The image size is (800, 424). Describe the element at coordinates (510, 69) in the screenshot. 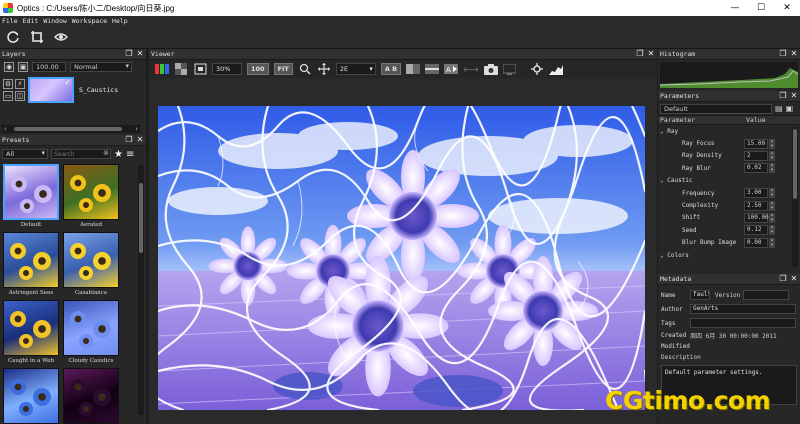

I see `monitor-icon` at that location.